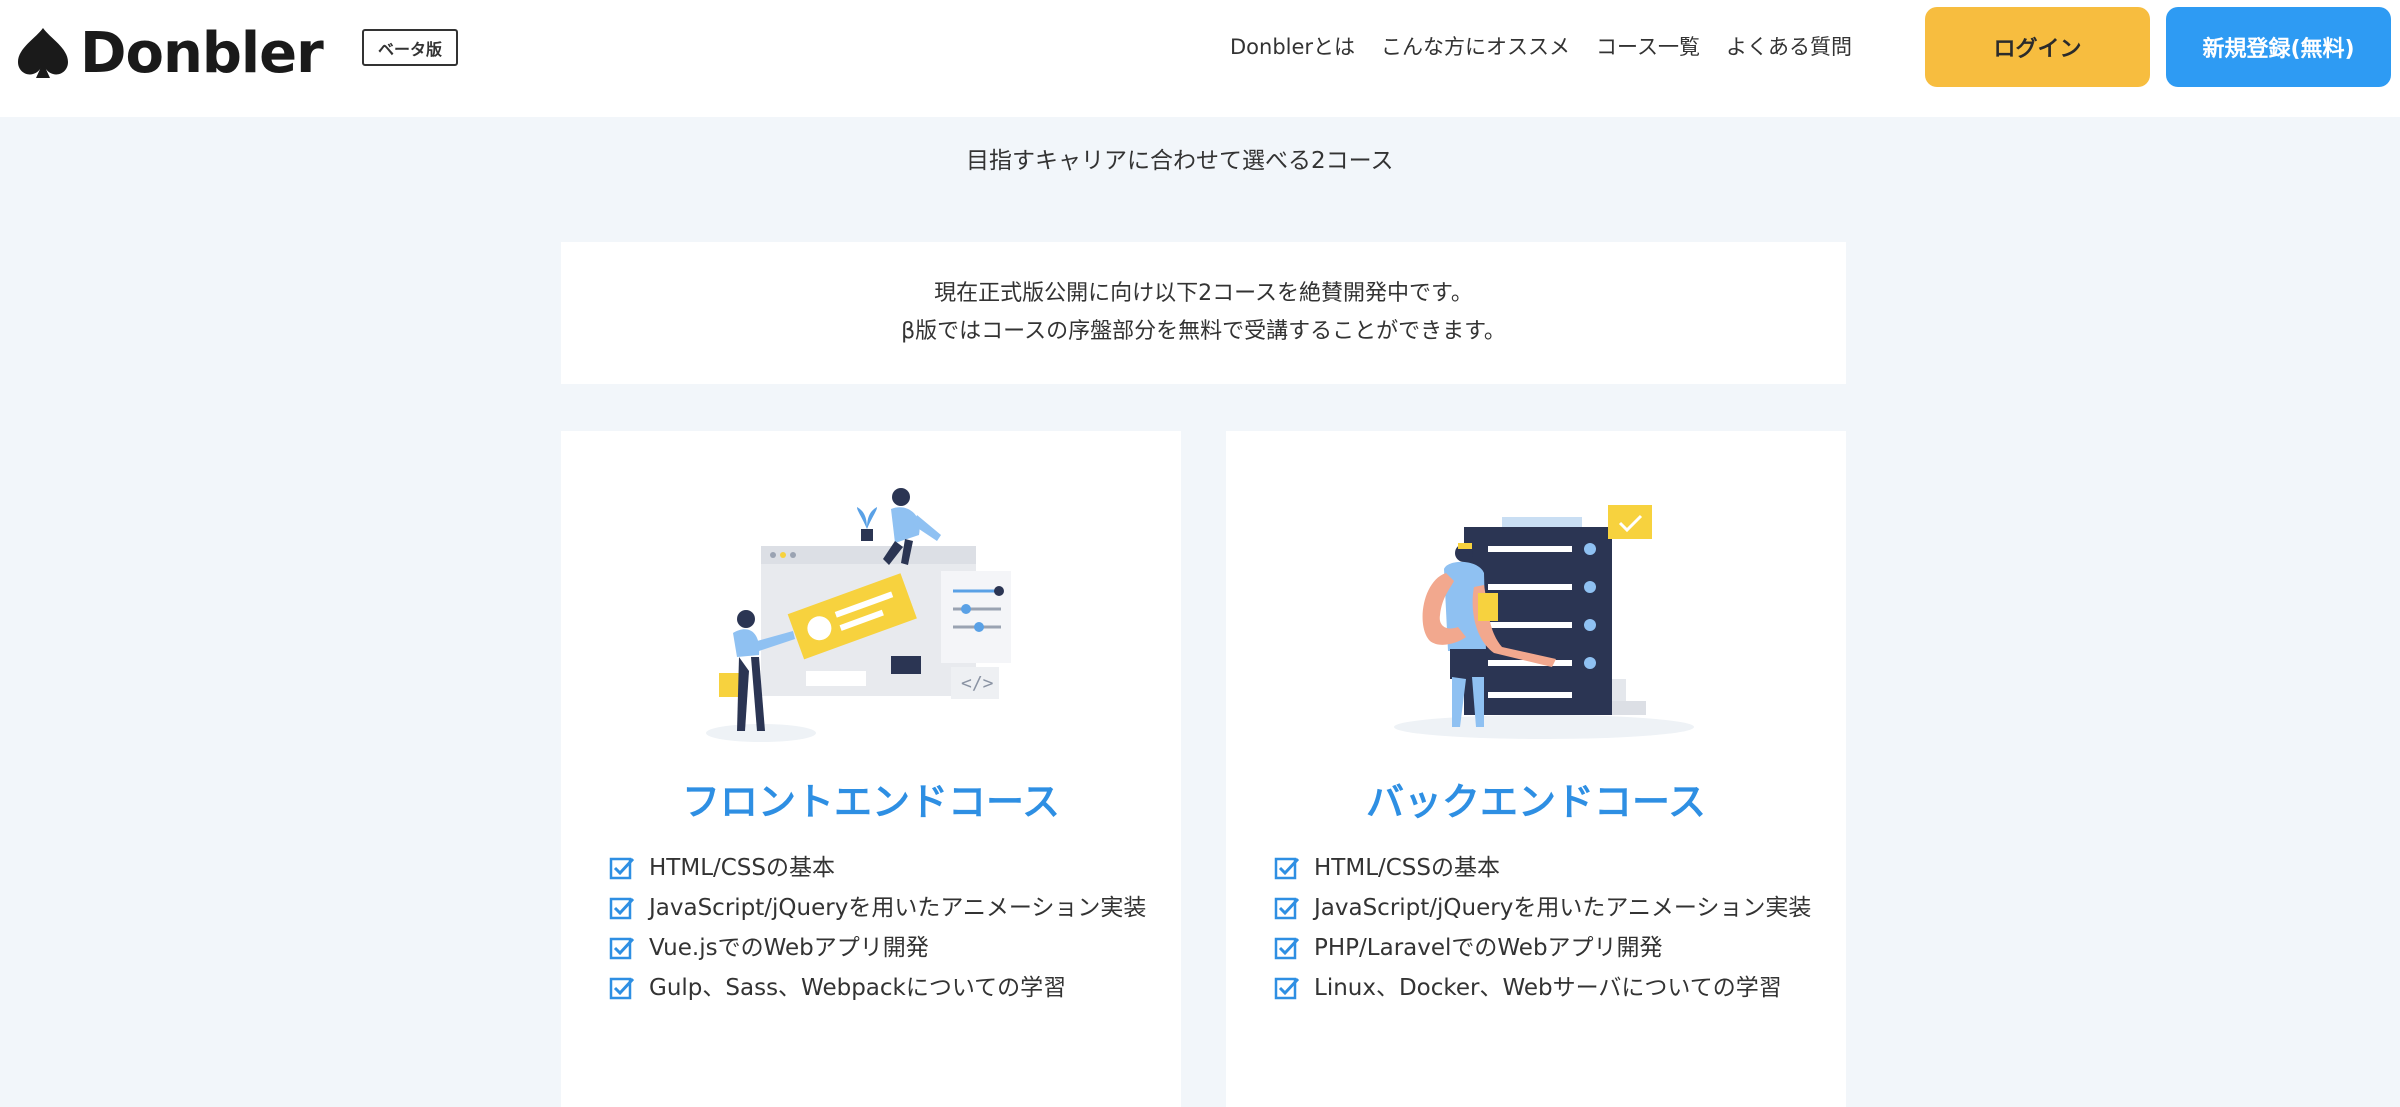 The image size is (2400, 1107). What do you see at coordinates (1648, 46) in the screenshot?
I see `nav-courses: コース一覧` at bounding box center [1648, 46].